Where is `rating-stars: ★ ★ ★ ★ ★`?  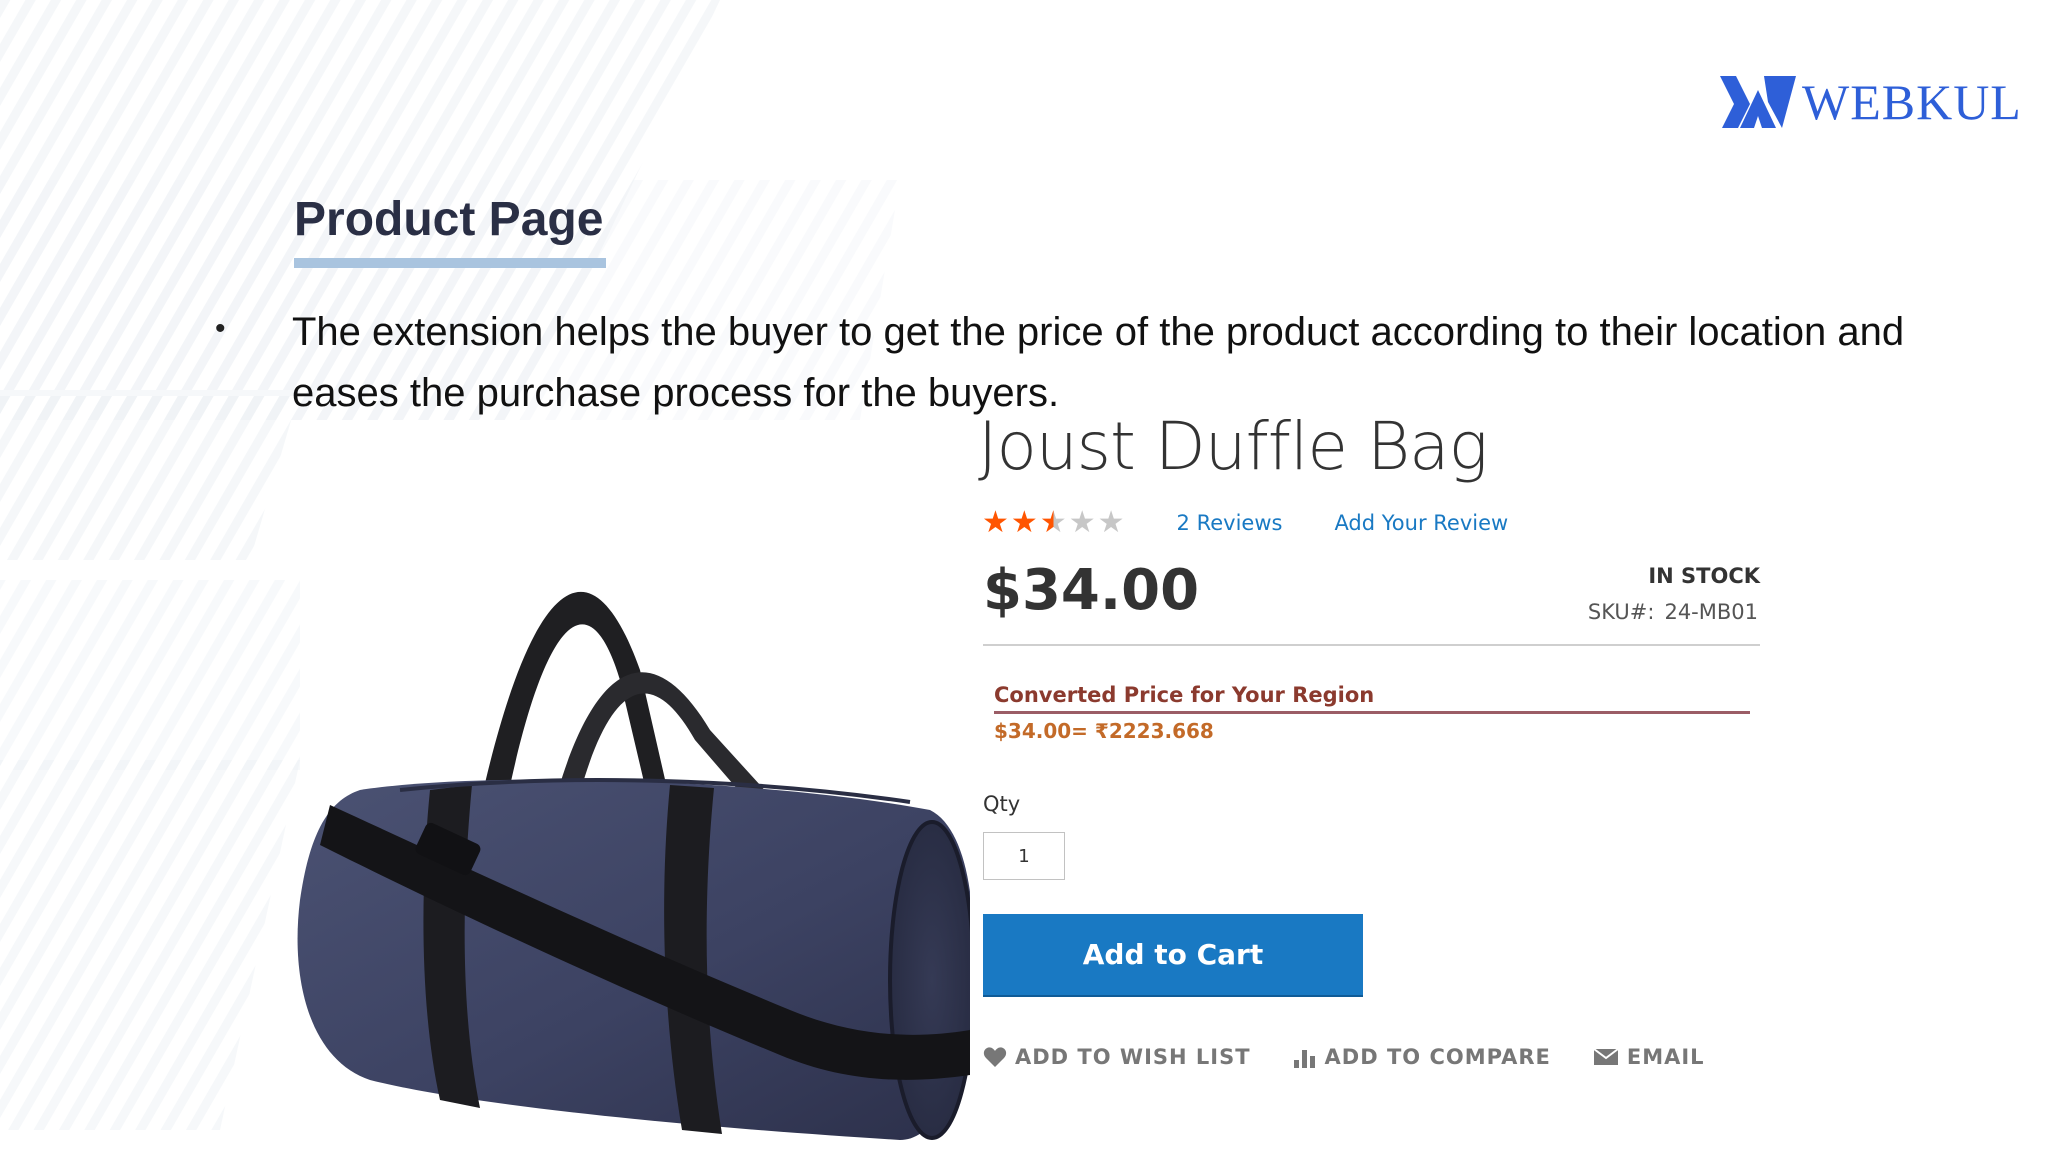 rating-stars: ★ ★ ★ ★ ★ is located at coordinates (1053, 523).